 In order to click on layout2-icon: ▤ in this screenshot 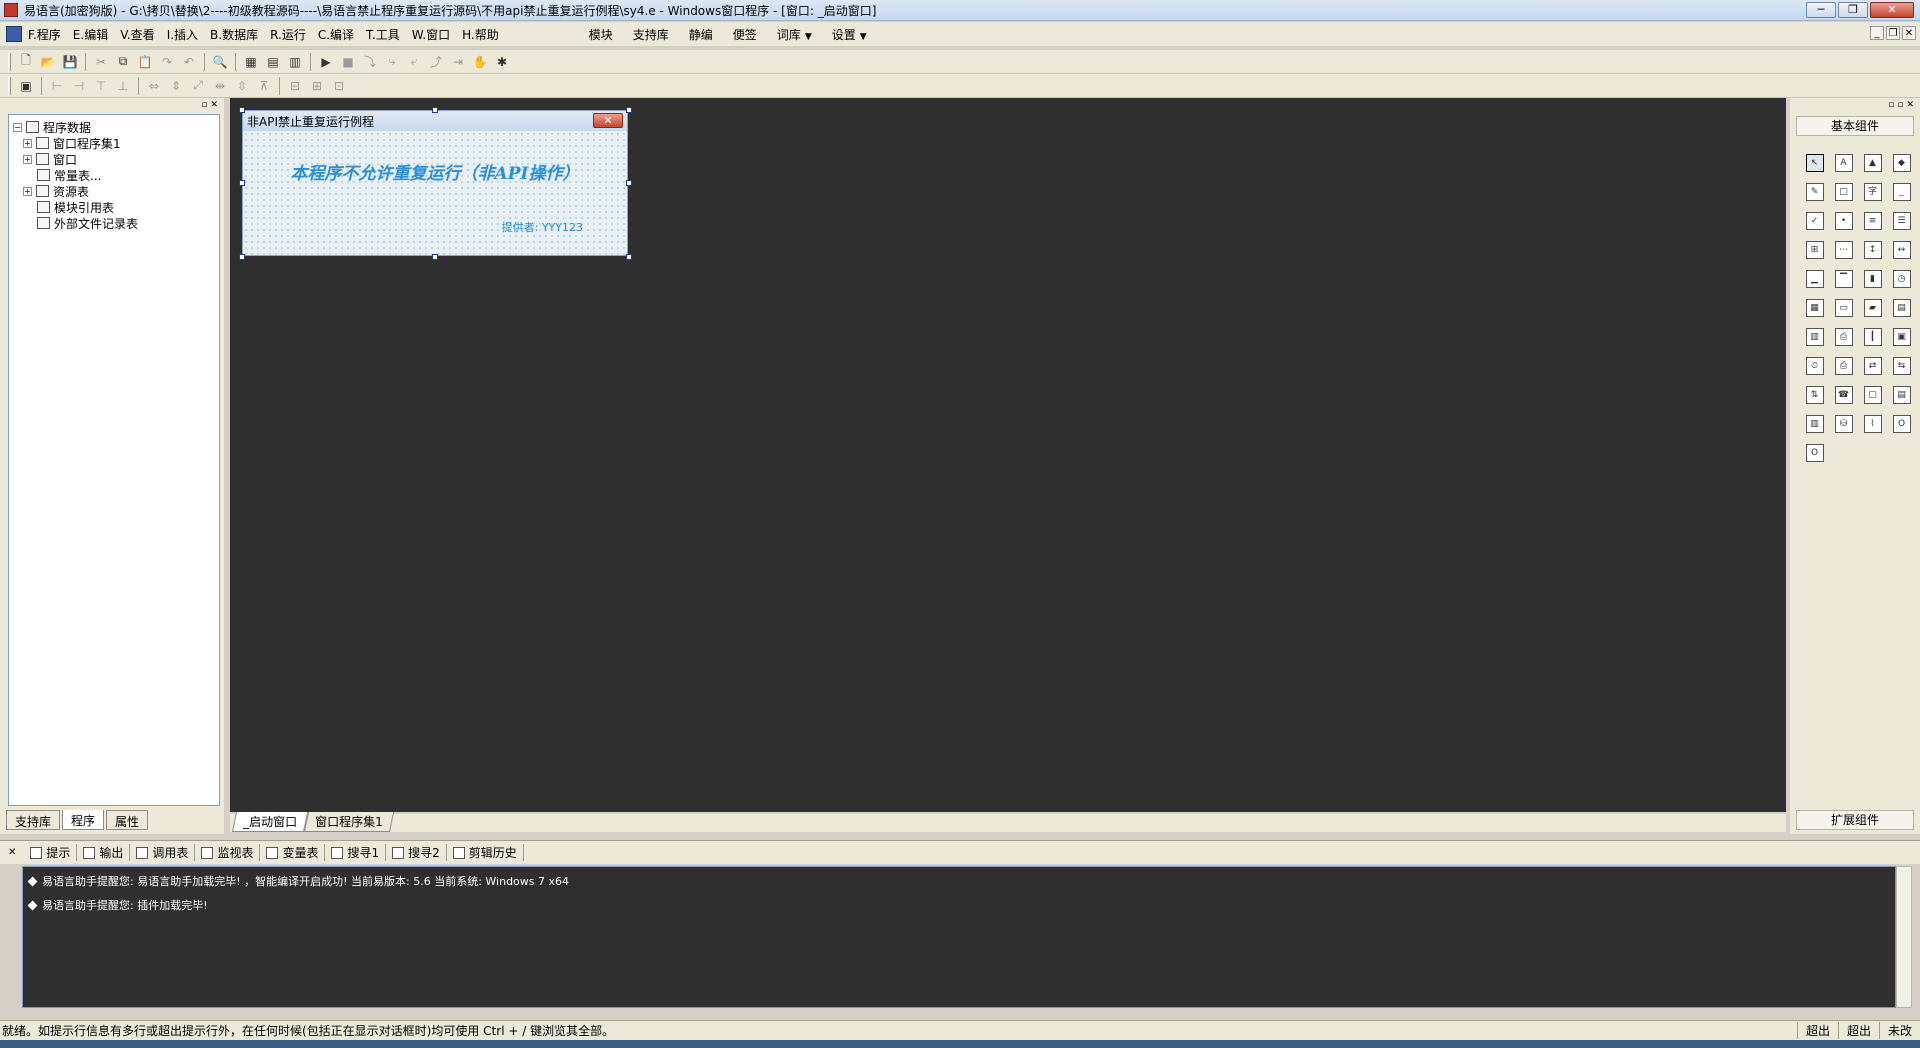, I will do `click(273, 62)`.